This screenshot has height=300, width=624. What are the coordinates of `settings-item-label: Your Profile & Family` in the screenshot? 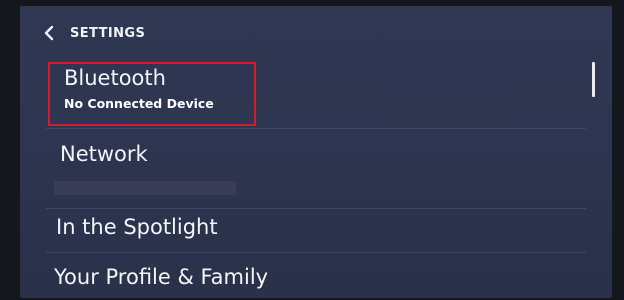 It's located at (161, 277).